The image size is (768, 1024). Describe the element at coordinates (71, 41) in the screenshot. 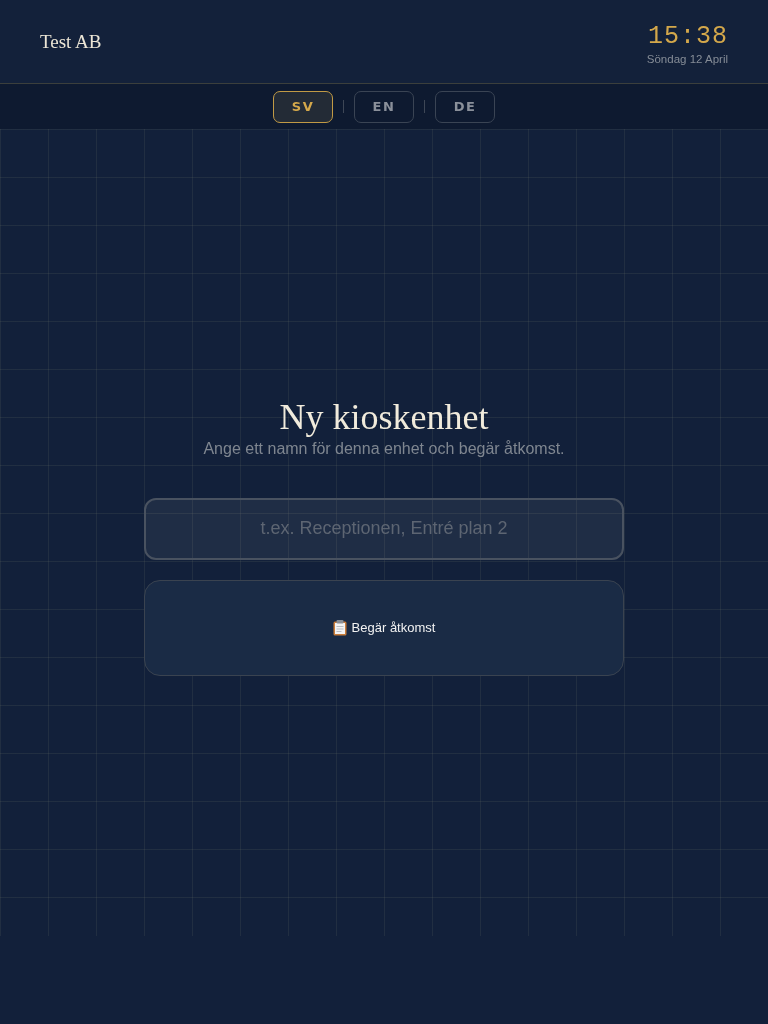

I see `company-name: Test AB` at that location.